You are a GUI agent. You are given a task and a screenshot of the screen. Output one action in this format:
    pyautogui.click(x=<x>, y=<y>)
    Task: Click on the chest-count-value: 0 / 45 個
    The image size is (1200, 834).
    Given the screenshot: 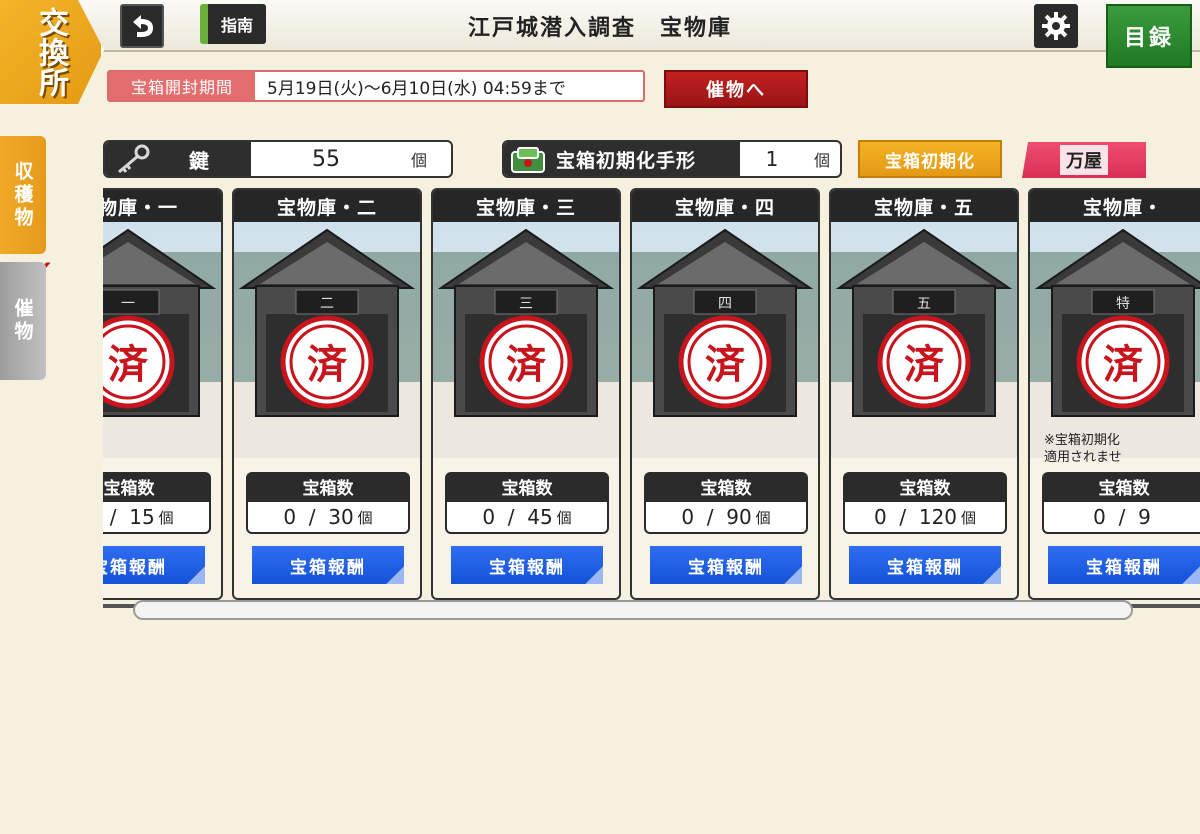 What is the action you would take?
    pyautogui.click(x=527, y=517)
    